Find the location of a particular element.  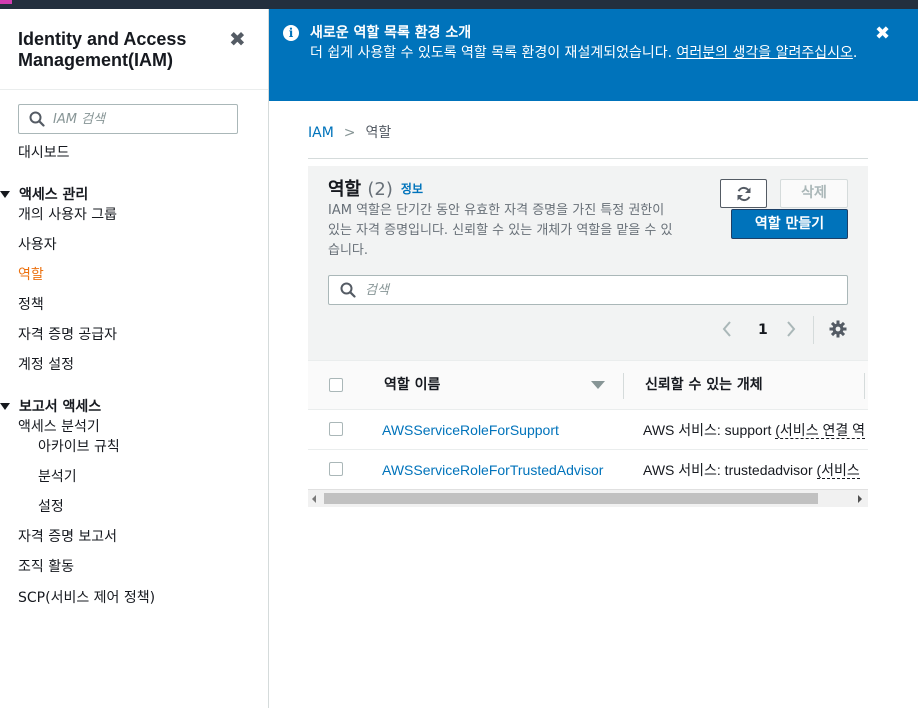

sidebar-item-identity-providers: 자격 증명 공급자 is located at coordinates (67, 335).